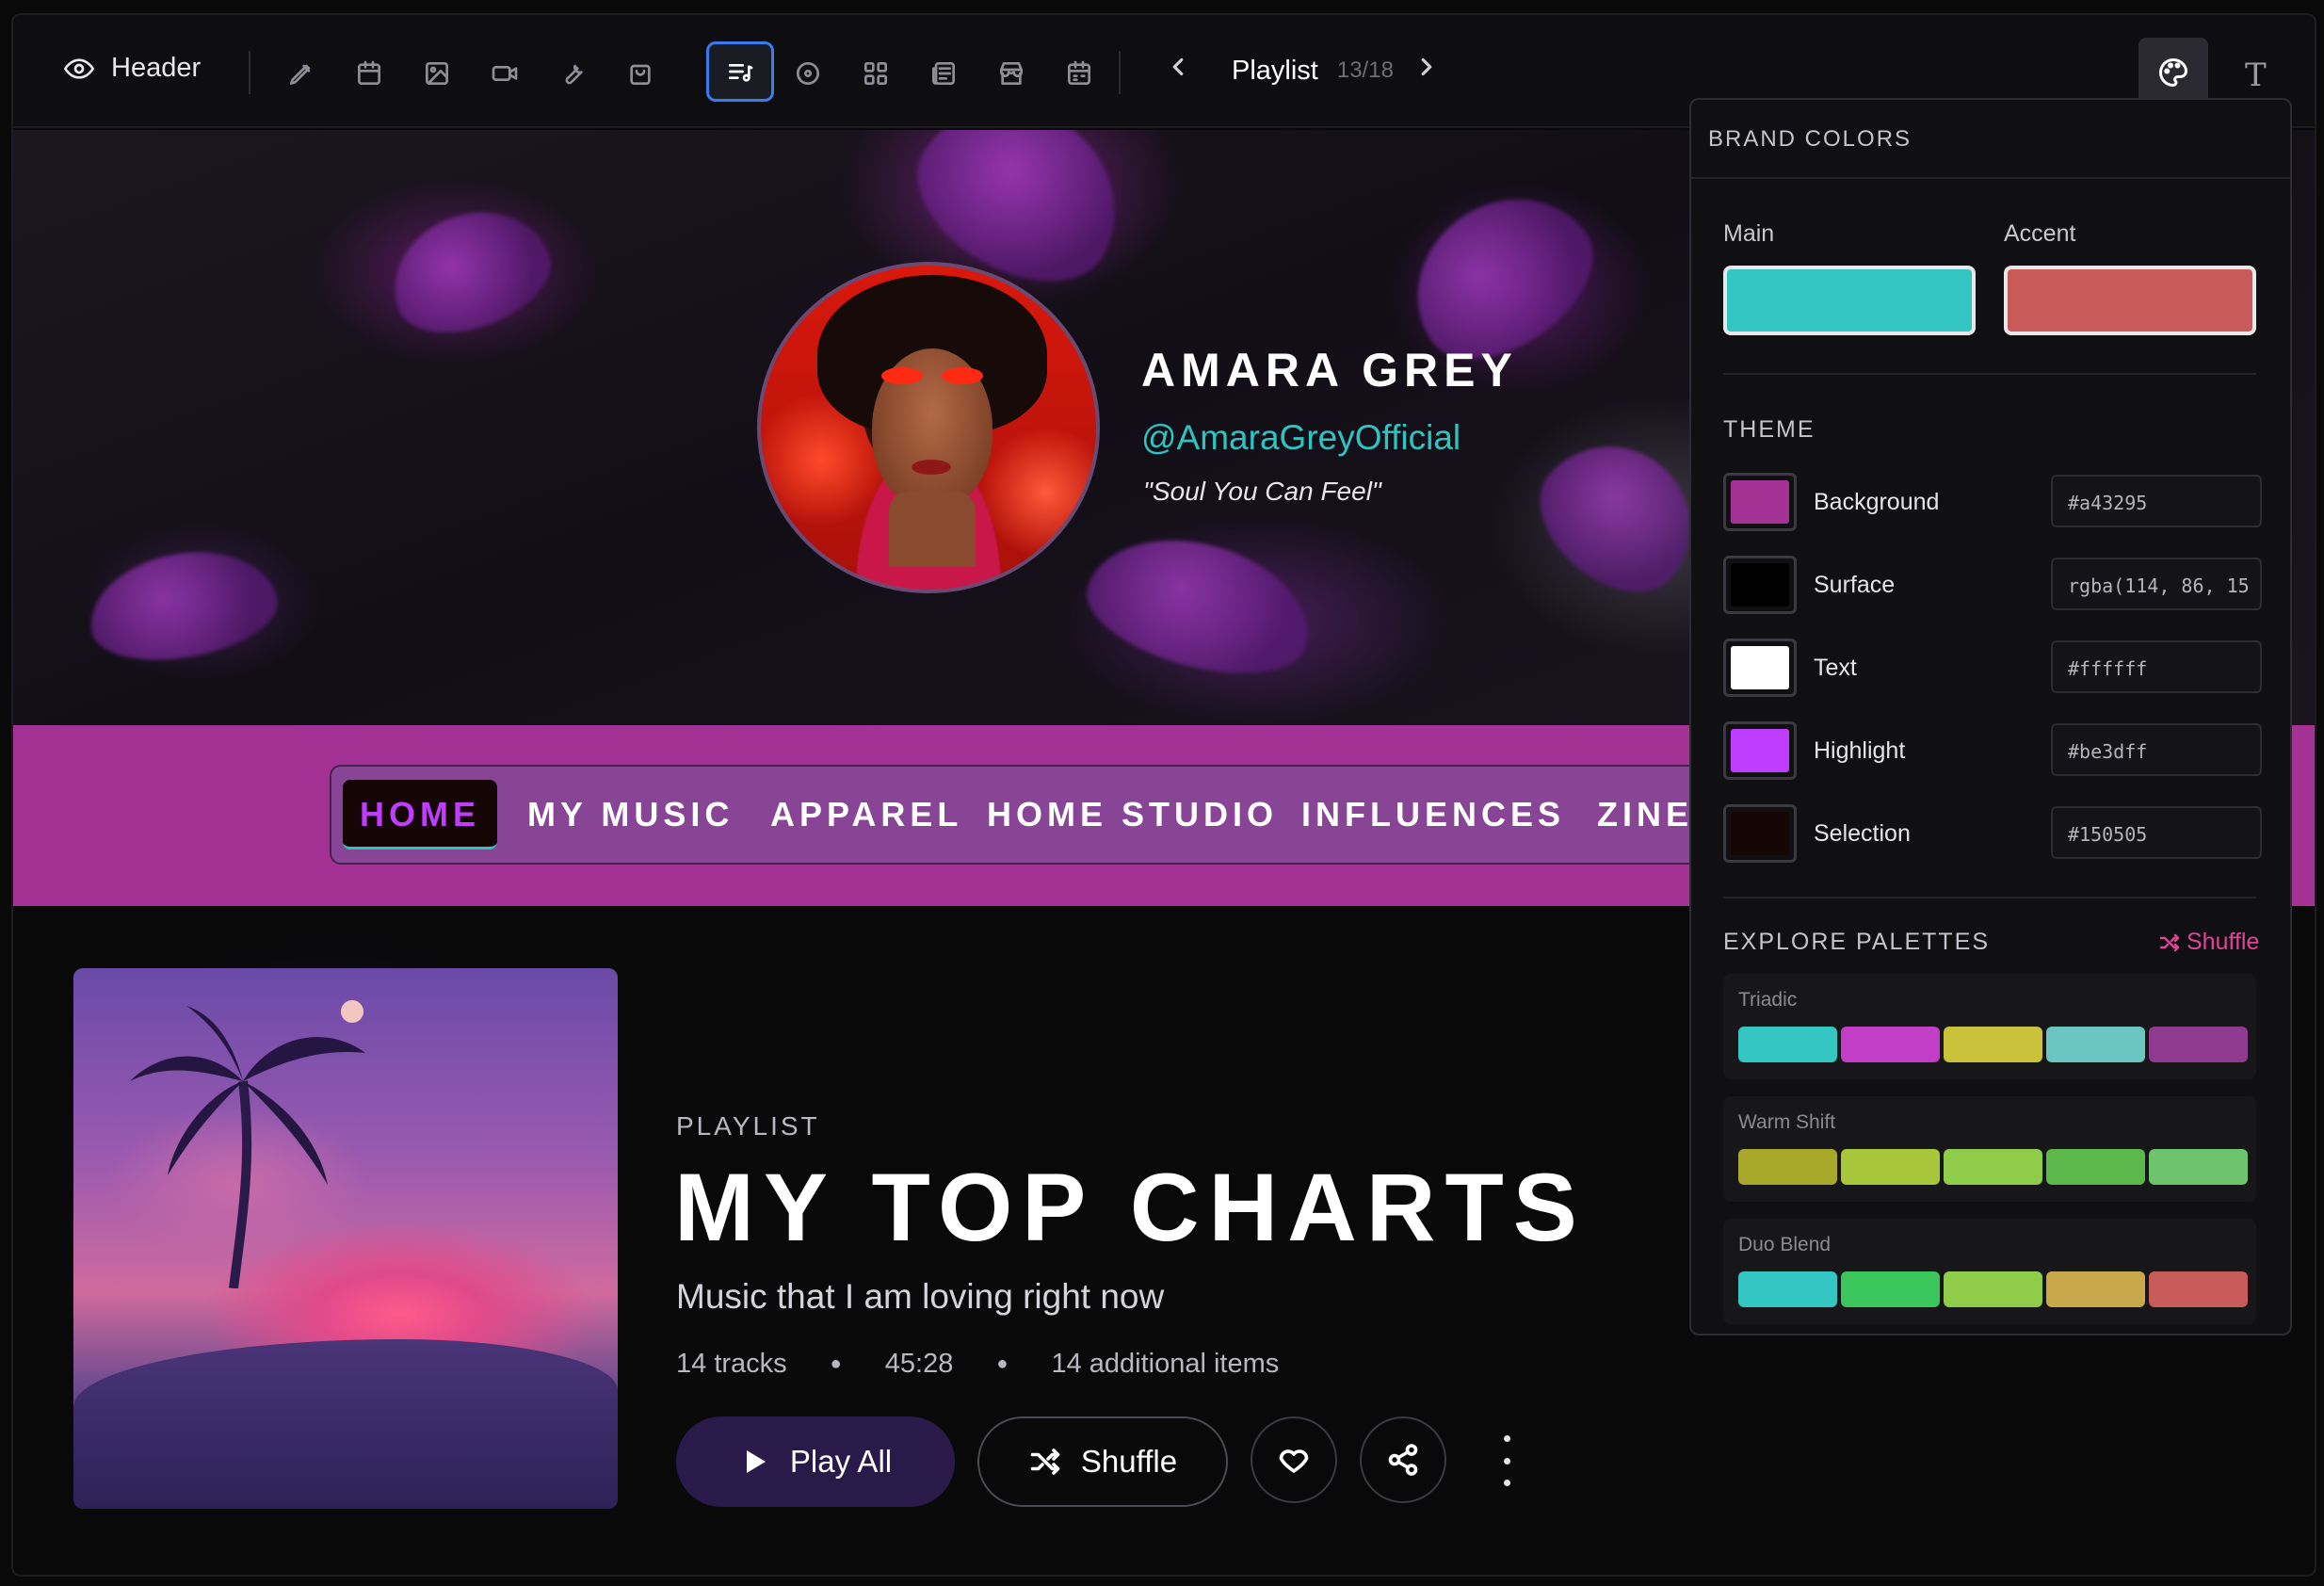  Describe the element at coordinates (1992, 668) in the screenshot. I see `theme-row-text: Text #ffffff` at that location.